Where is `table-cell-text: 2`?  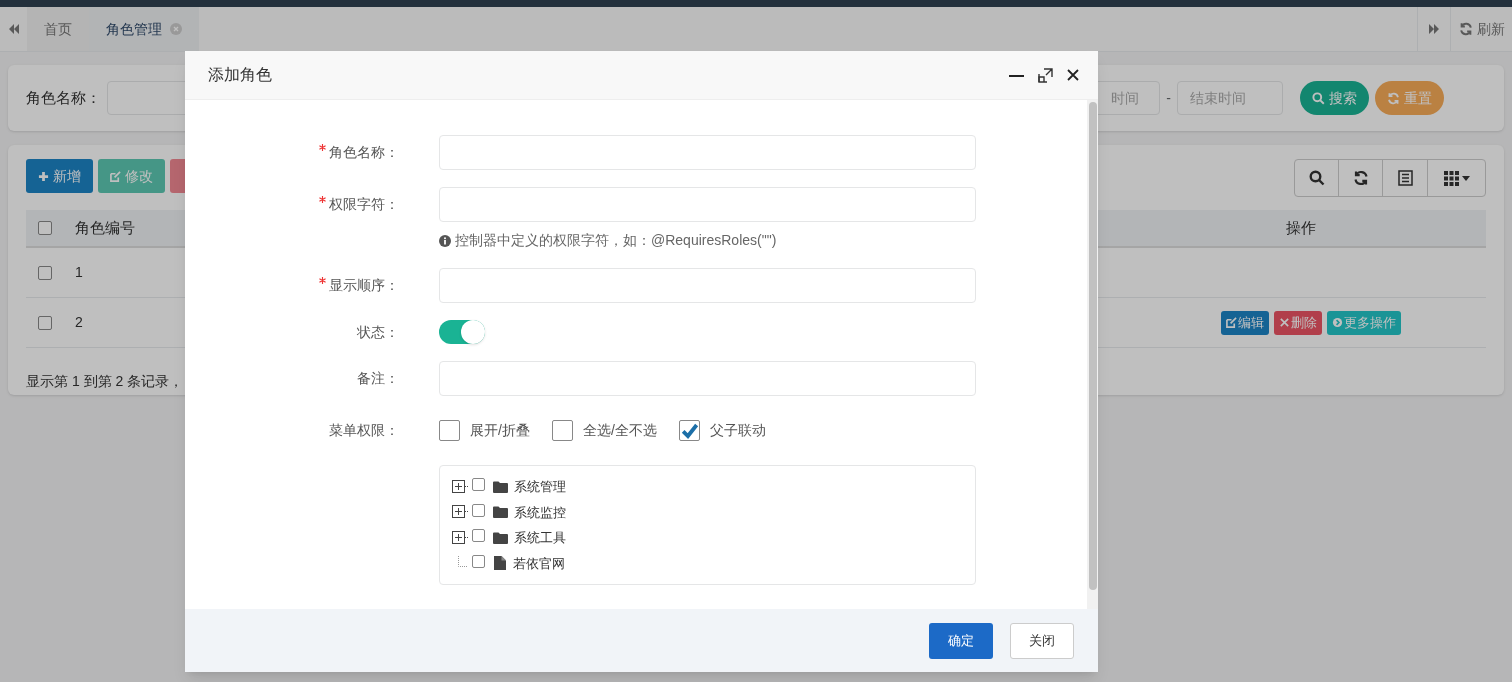 table-cell-text: 2 is located at coordinates (79, 322).